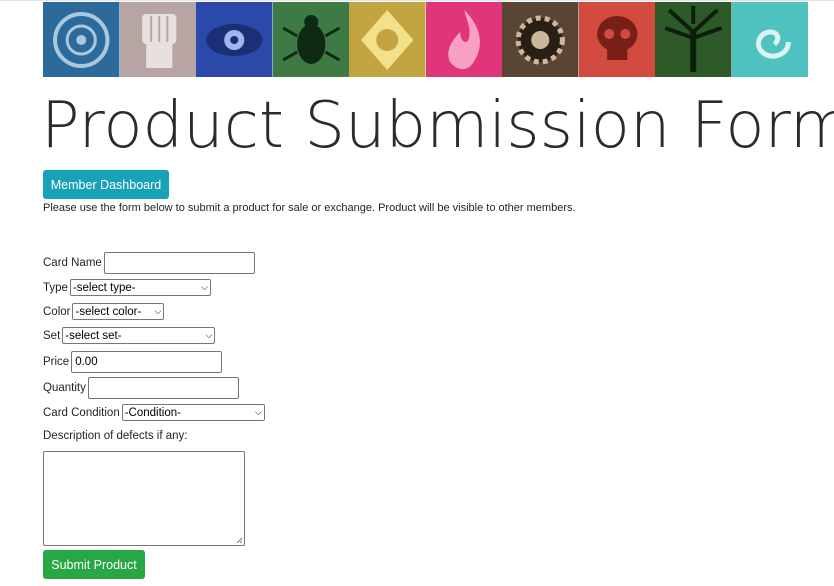  I want to click on card-name-input, so click(179, 263).